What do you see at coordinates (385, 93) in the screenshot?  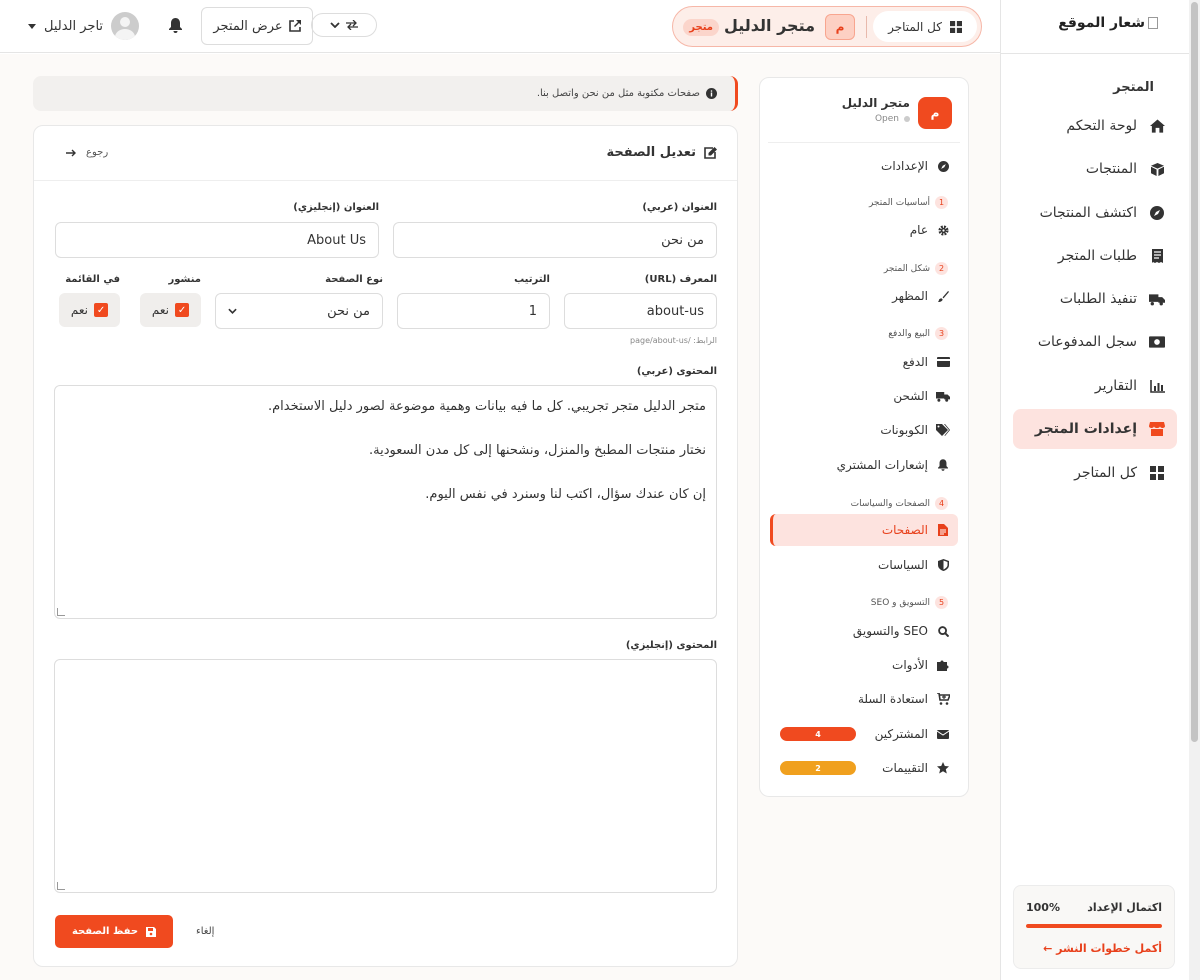 I see `info-notice: صفحات مكتوبة مثل من نحن واتصل بنا.` at bounding box center [385, 93].